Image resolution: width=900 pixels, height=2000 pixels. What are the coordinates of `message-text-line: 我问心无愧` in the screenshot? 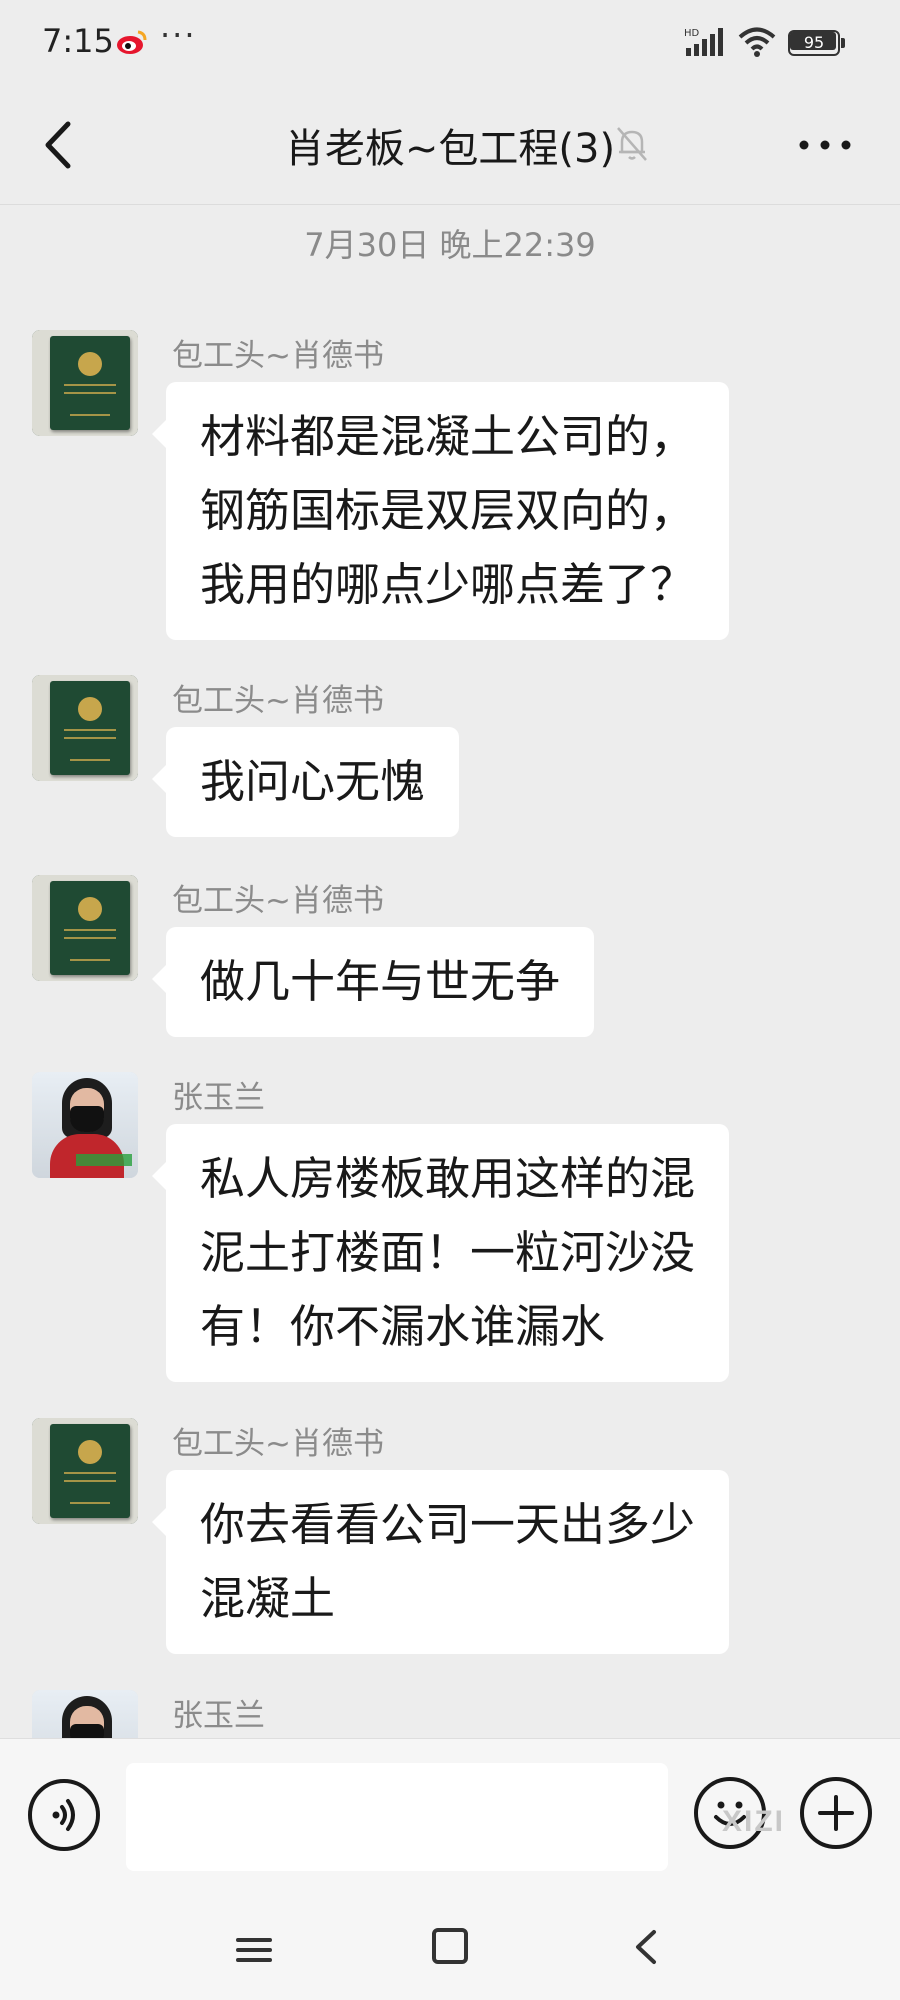 It's located at (313, 781).